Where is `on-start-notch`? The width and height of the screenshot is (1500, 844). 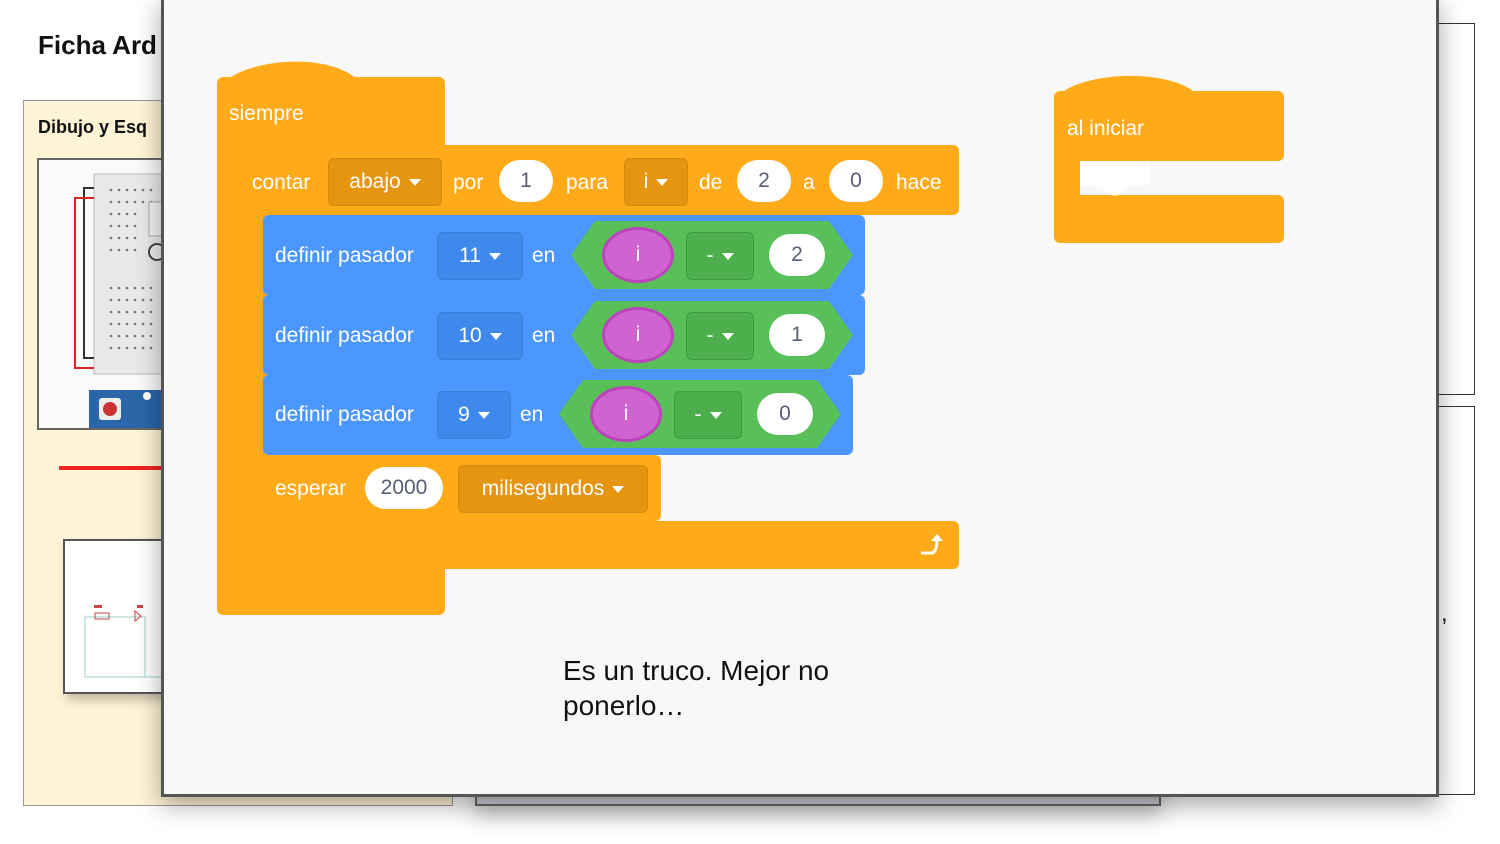 on-start-notch is located at coordinates (1115, 178).